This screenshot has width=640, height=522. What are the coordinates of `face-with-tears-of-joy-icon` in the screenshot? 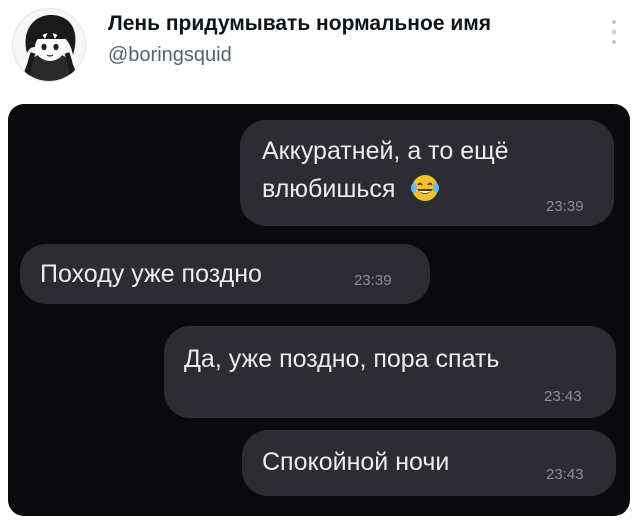 It's located at (425, 192).